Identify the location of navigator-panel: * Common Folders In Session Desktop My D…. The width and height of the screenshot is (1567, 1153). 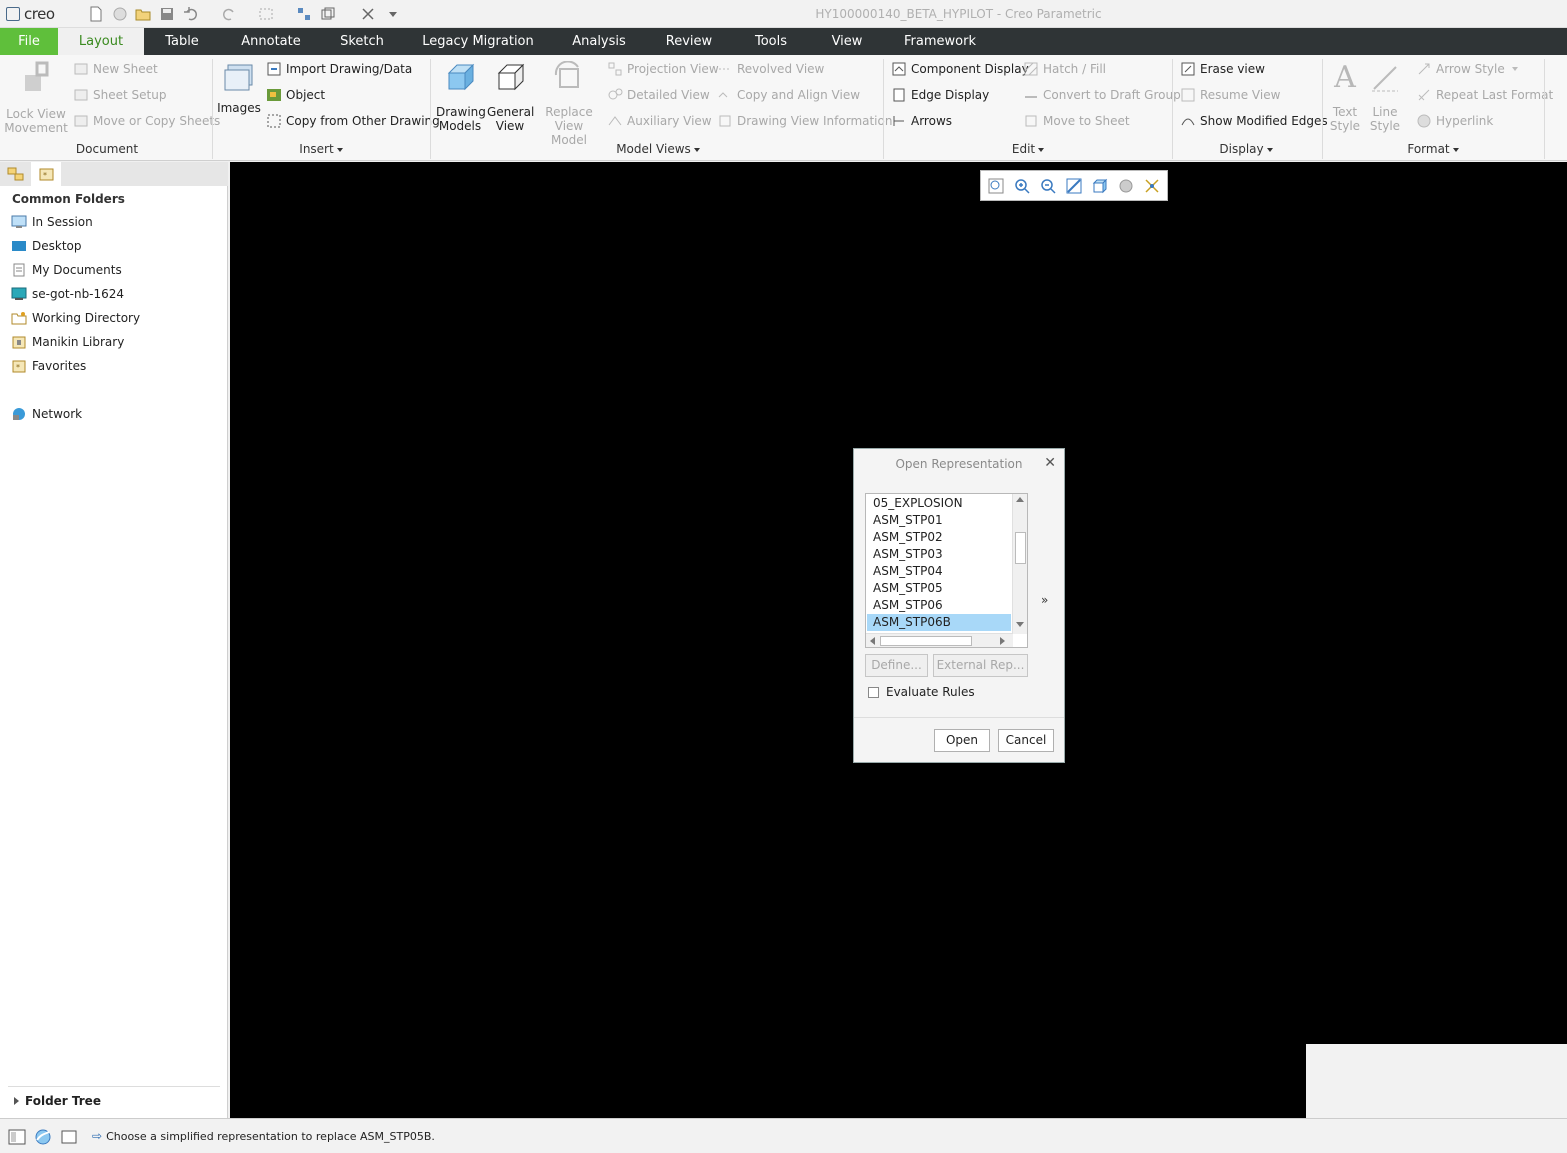
(114, 640).